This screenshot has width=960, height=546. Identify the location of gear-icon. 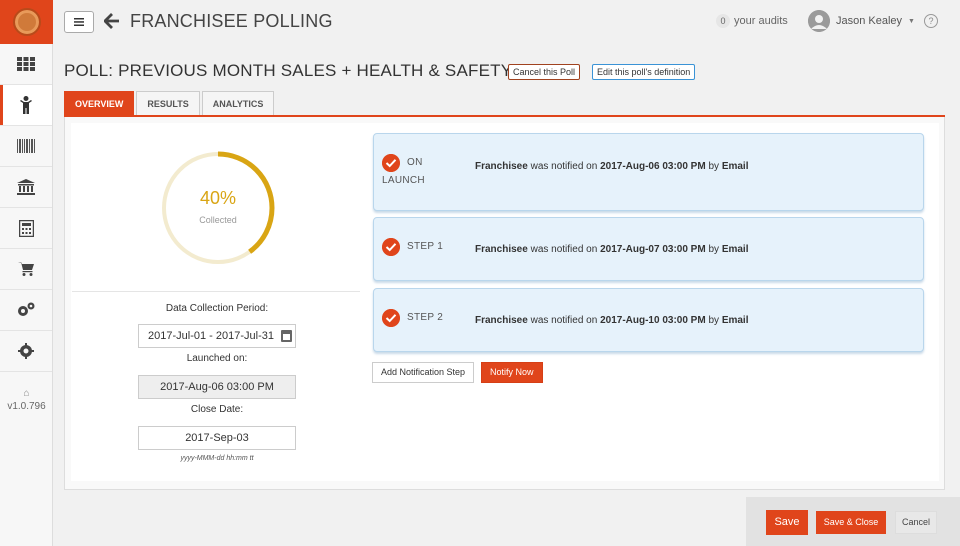
(26, 351).